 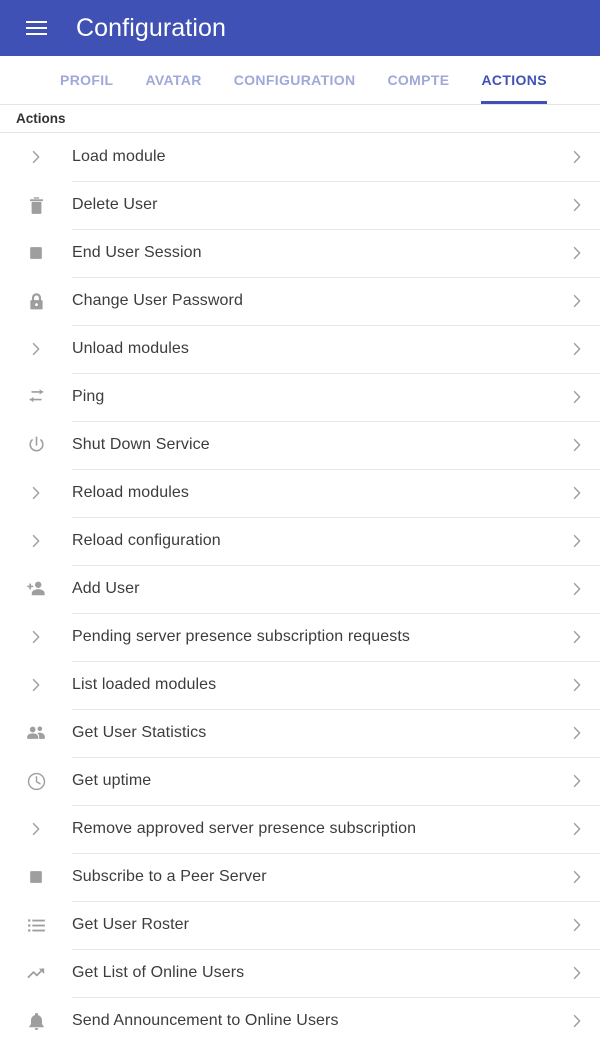 What do you see at coordinates (131, 924) in the screenshot?
I see `action-row-label: Get User Roster` at bounding box center [131, 924].